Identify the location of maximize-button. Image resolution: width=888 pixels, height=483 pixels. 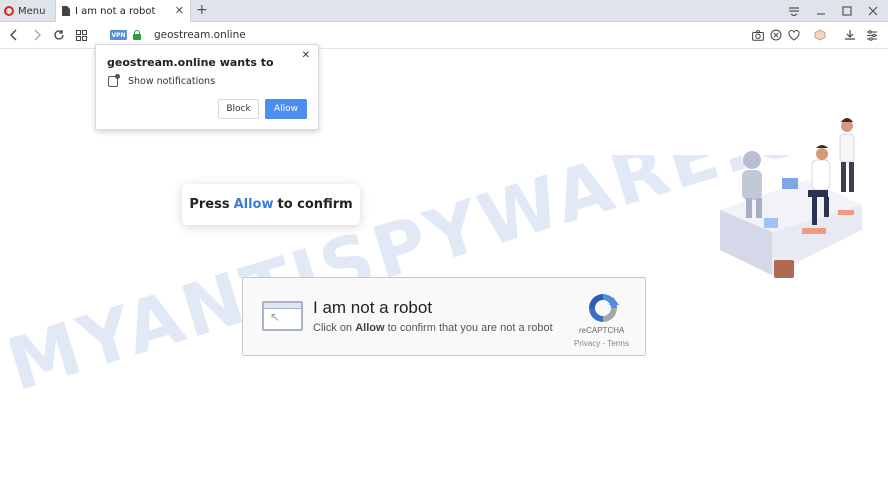
(847, 11).